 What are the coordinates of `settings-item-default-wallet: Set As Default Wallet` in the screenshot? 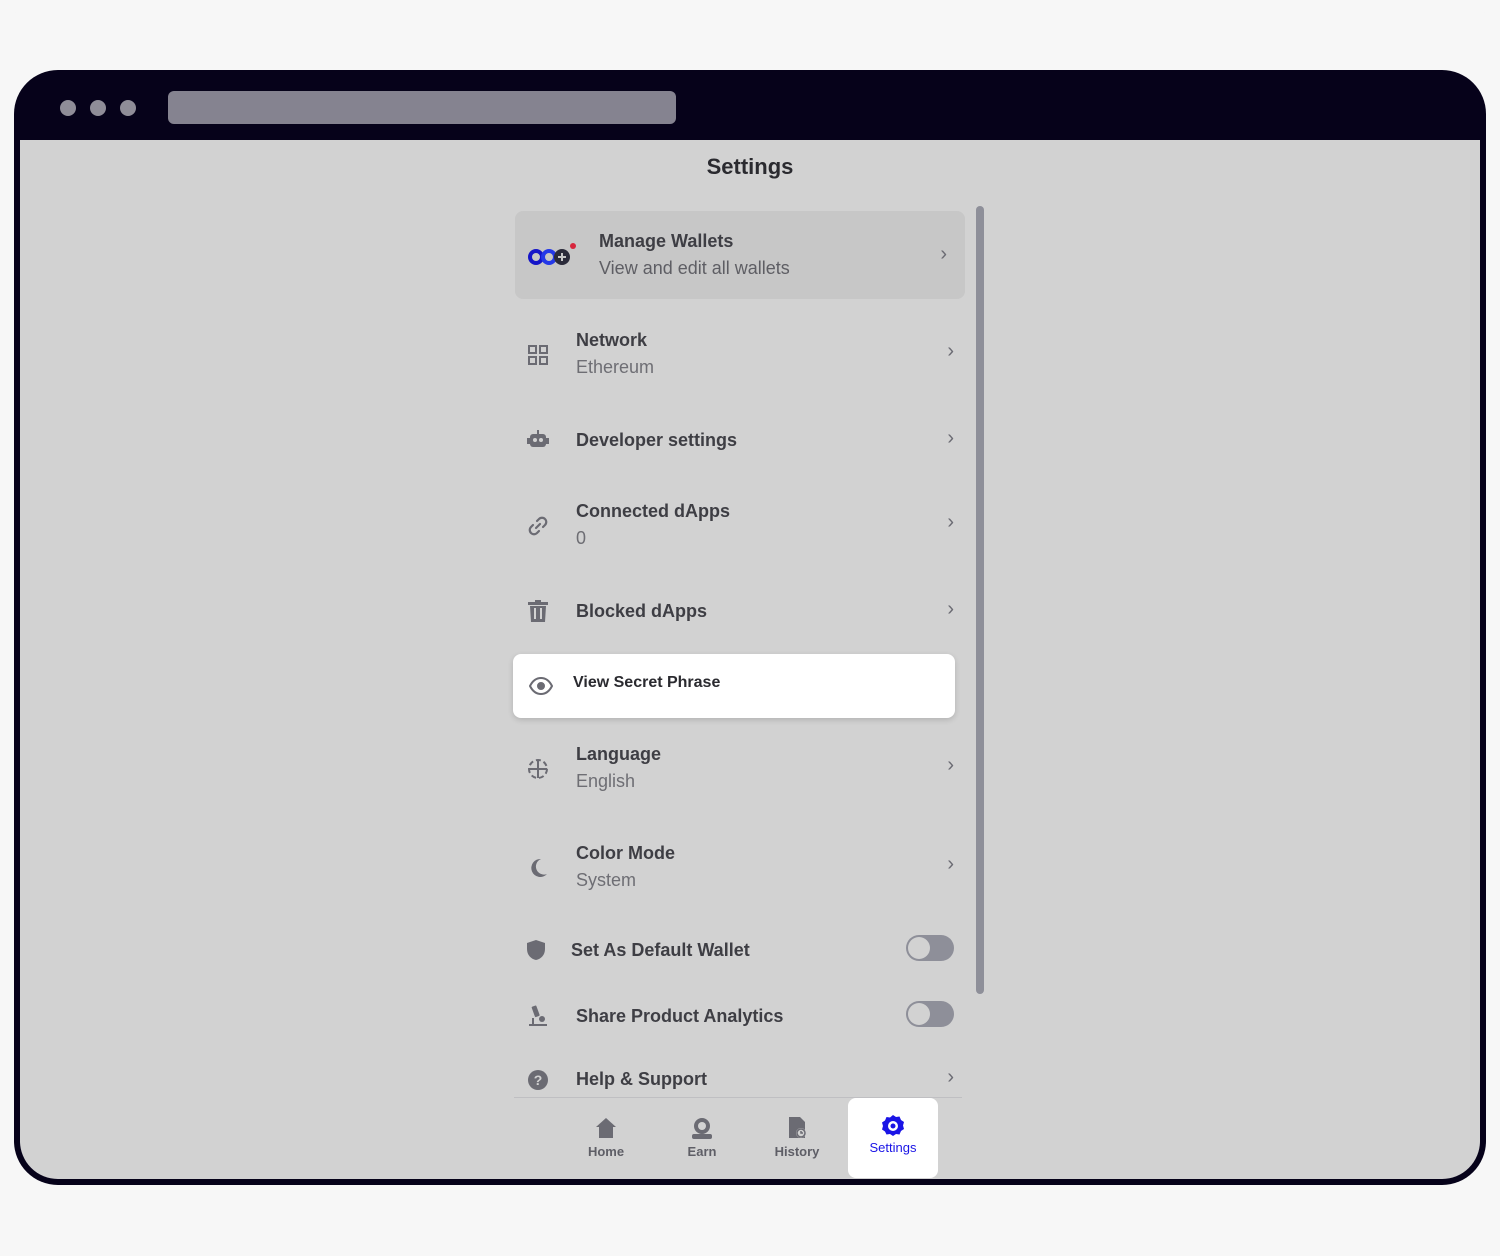 It's located at (734, 950).